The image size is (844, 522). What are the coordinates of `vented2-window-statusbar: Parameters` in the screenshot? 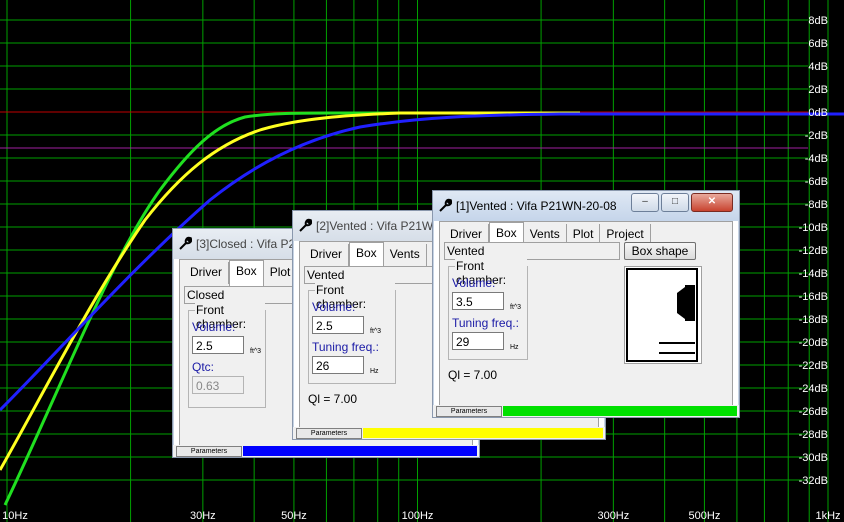 It's located at (449, 433).